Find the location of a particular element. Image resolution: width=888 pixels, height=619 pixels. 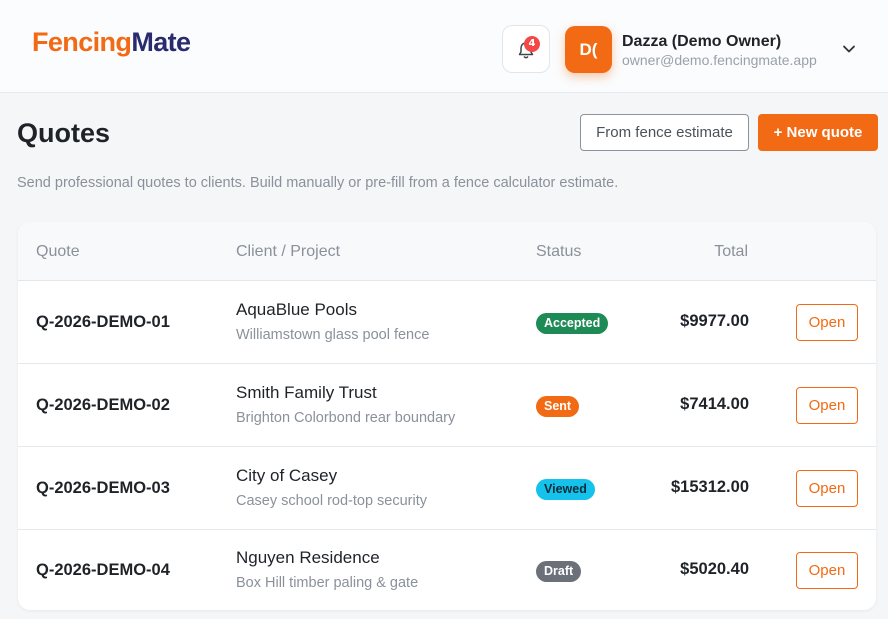

column-header-quote: Quote is located at coordinates (58, 252).